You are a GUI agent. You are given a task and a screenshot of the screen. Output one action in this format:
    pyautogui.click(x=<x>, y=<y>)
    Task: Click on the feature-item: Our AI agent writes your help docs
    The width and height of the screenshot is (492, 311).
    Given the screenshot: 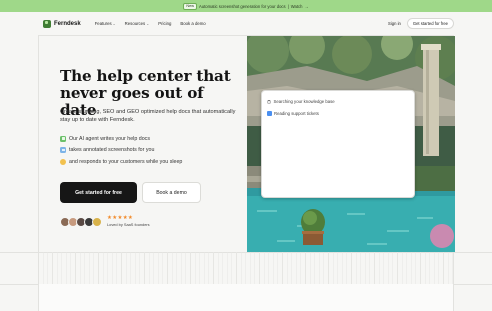 What is the action you would take?
    pyautogui.click(x=150, y=139)
    